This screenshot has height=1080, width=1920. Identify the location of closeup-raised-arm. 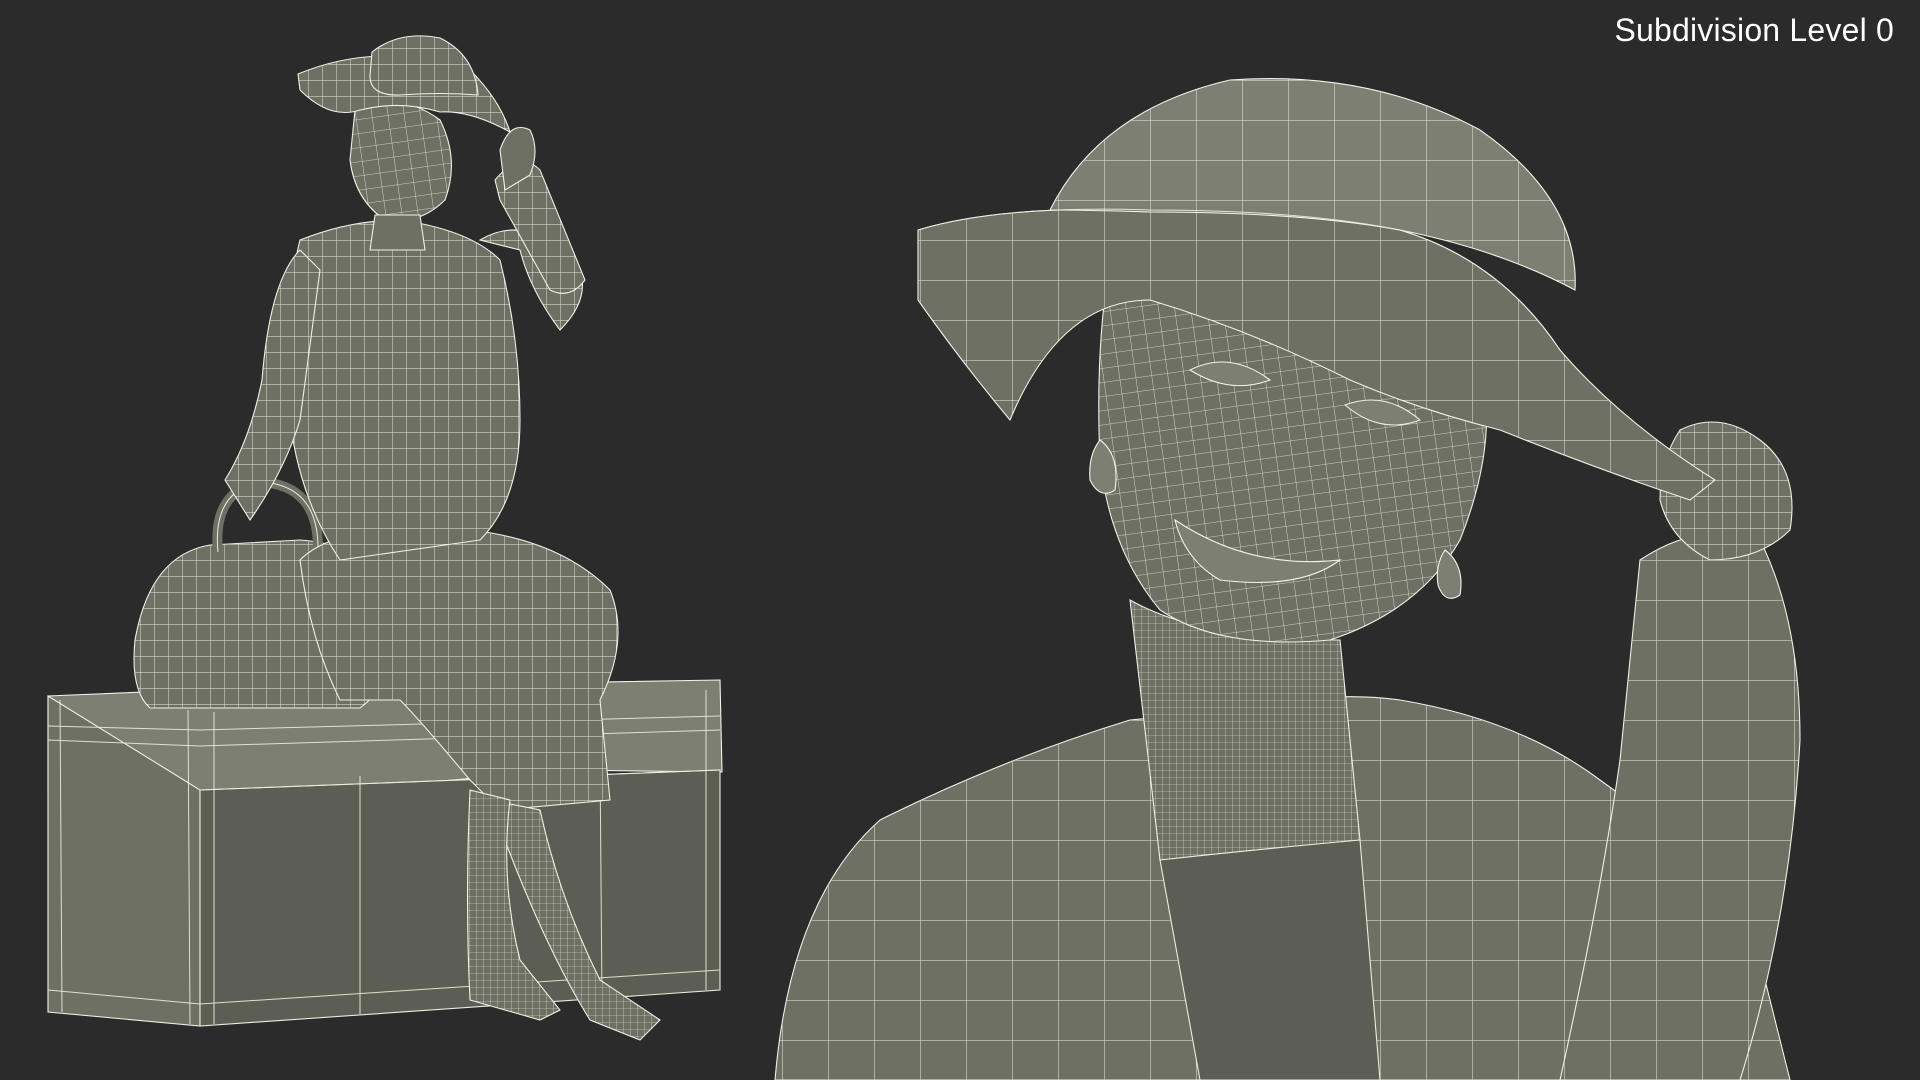
(1680, 750).